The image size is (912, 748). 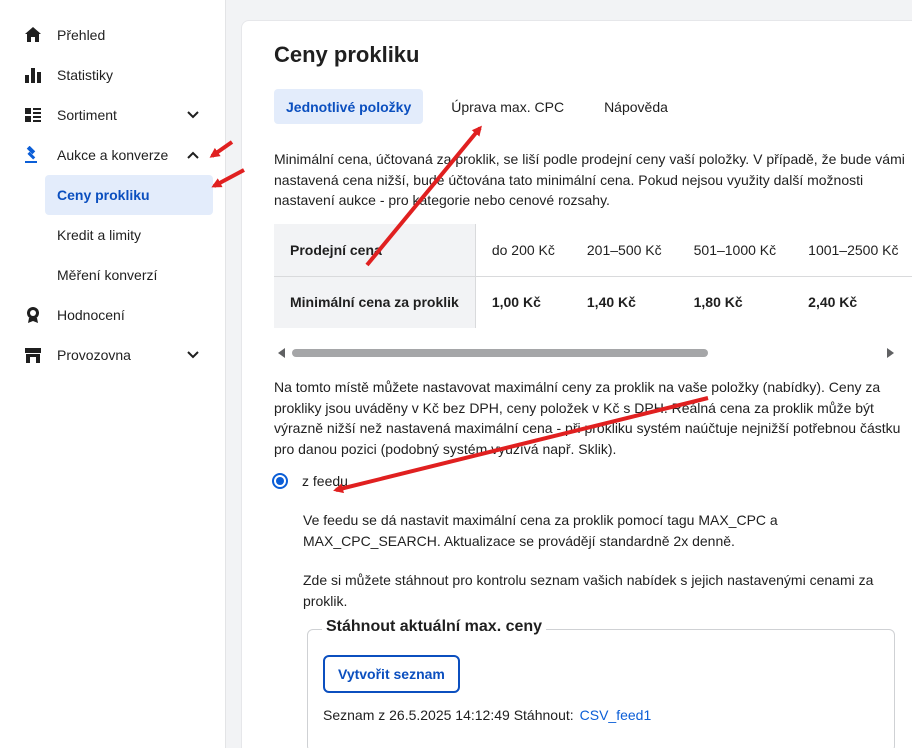 What do you see at coordinates (523, 250) in the screenshot?
I see `table-cell: do 200 Kč` at bounding box center [523, 250].